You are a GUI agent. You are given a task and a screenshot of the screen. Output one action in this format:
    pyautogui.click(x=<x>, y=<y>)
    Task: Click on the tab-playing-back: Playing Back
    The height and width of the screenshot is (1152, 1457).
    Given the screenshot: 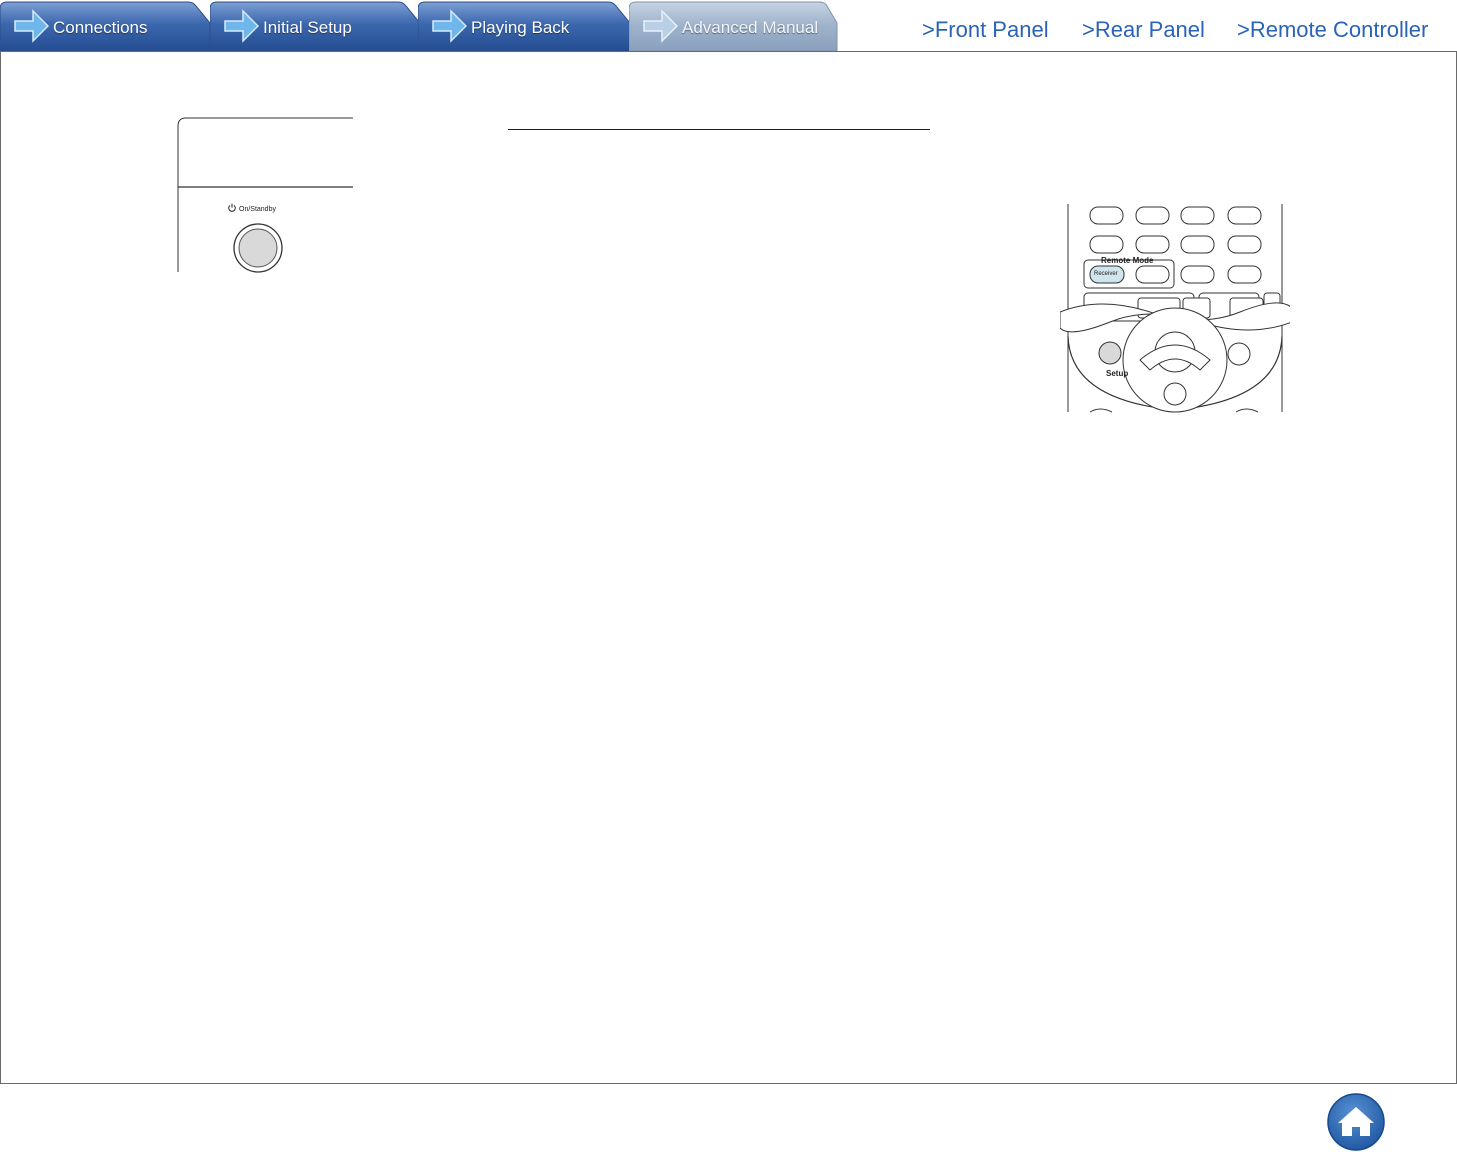 What is the action you would take?
    pyautogui.click(x=524, y=26)
    